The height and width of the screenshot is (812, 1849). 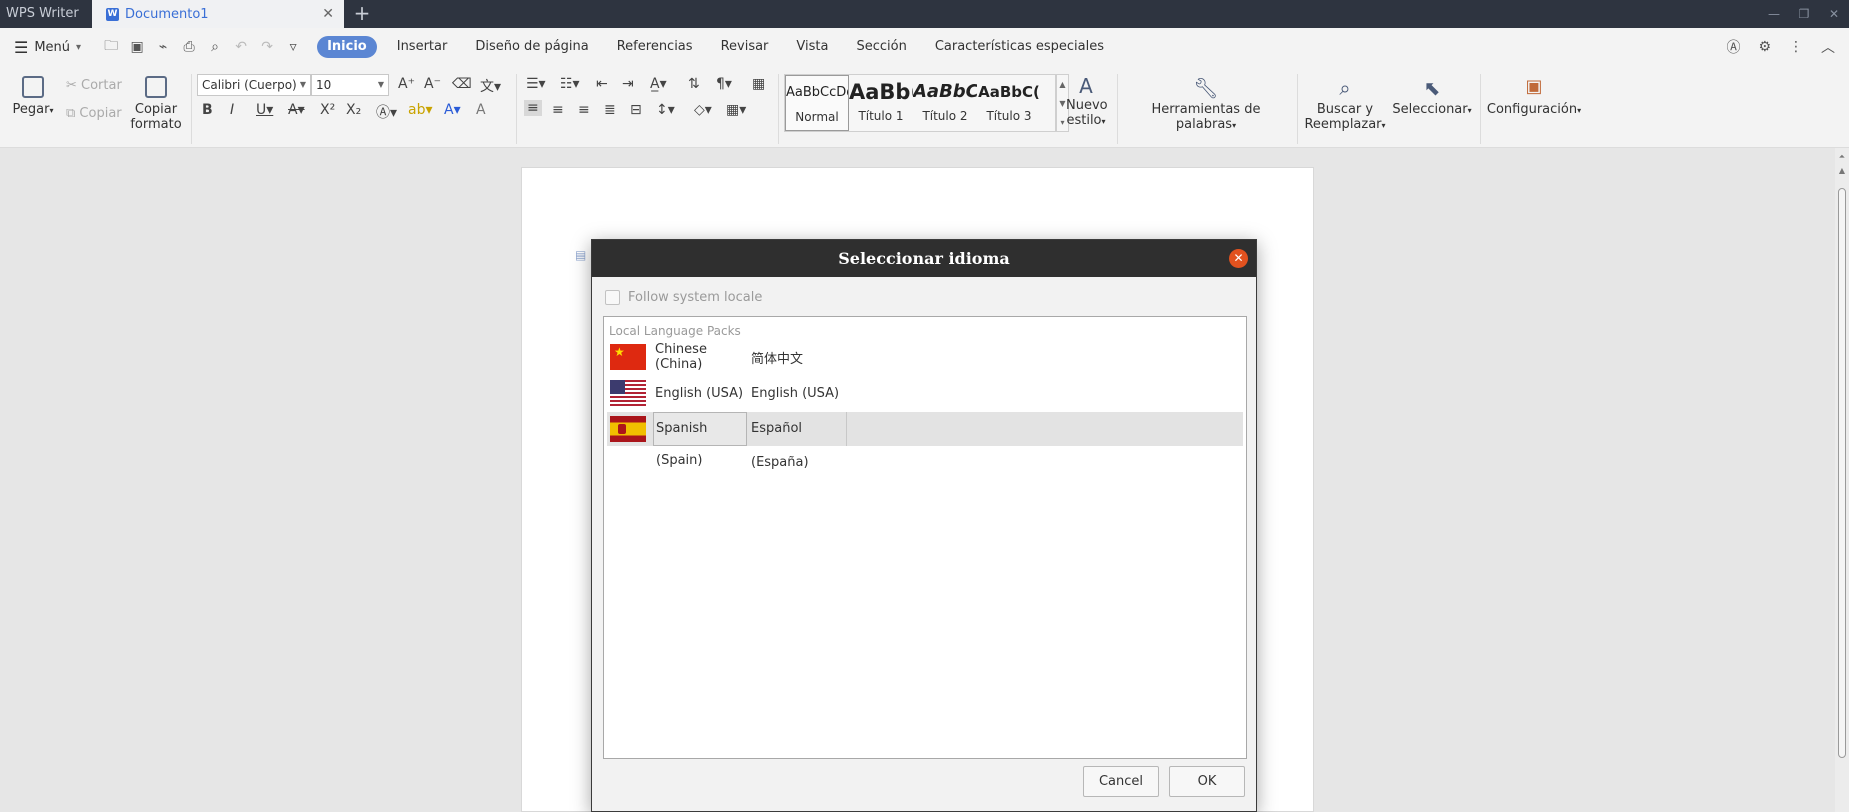 What do you see at coordinates (703, 110) in the screenshot?
I see `shading-icon: ◇▾` at bounding box center [703, 110].